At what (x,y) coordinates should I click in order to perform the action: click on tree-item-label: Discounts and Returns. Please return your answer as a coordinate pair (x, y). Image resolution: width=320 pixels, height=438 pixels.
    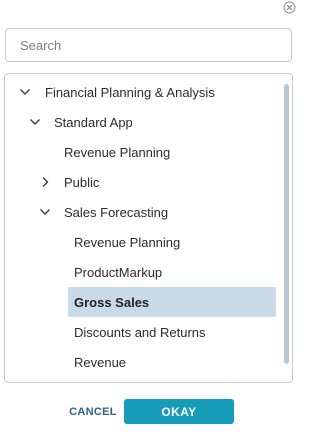
    Looking at the image, I should click on (140, 332).